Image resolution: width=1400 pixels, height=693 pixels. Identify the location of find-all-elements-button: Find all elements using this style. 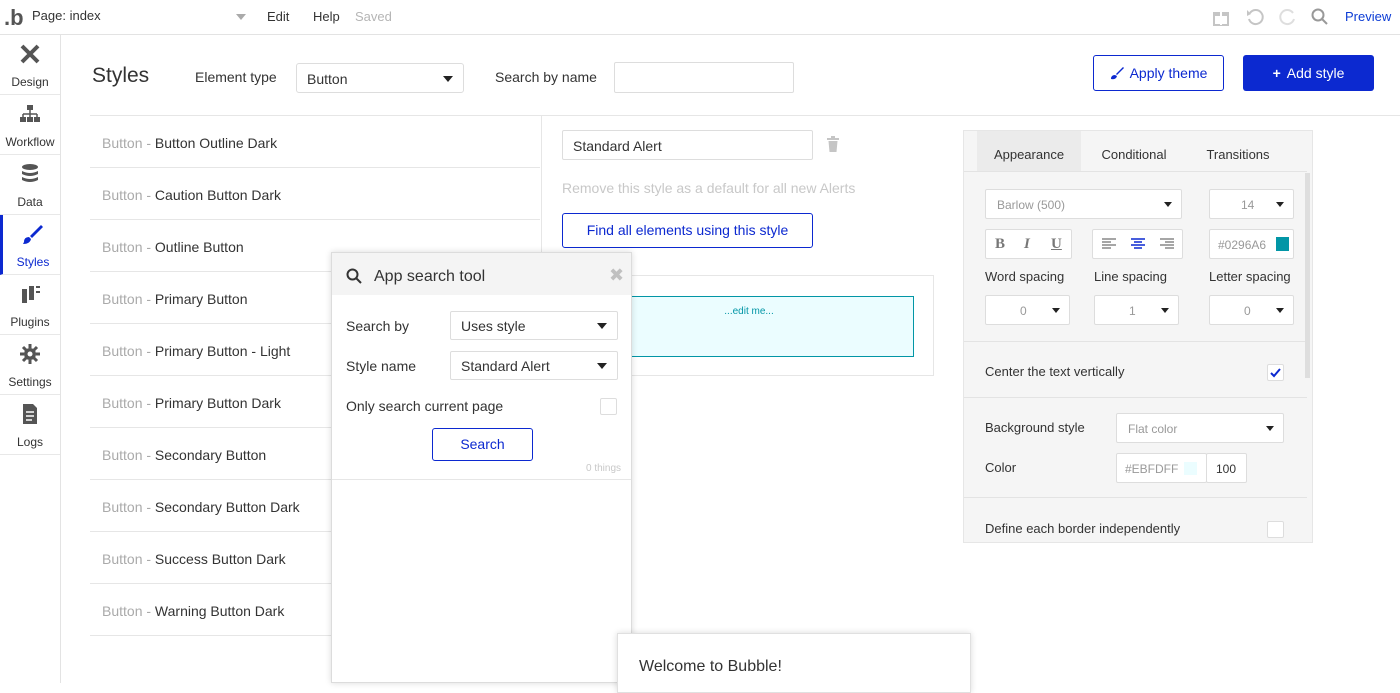
(687, 230).